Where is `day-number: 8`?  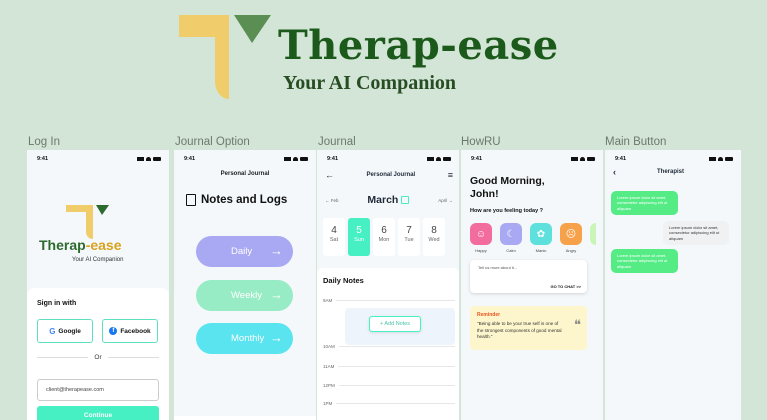
day-number: 8 is located at coordinates (434, 230).